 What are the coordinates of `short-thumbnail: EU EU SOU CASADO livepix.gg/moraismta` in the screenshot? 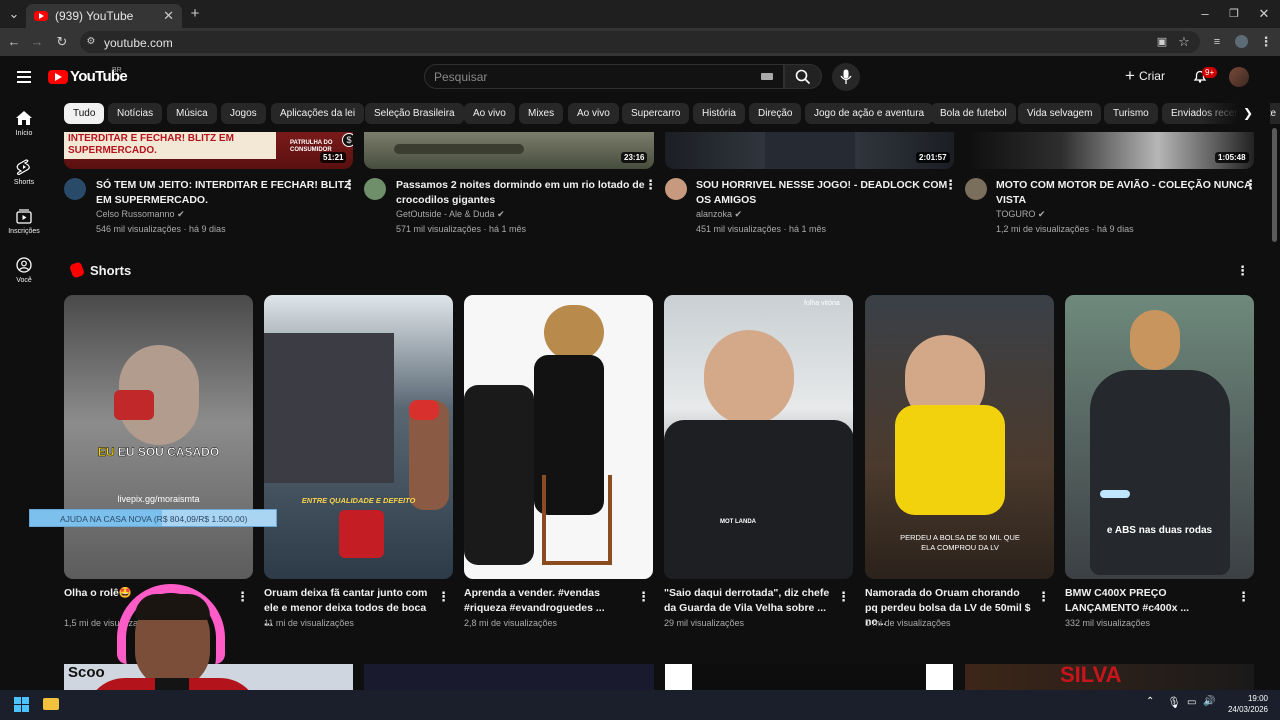 It's located at (158, 437).